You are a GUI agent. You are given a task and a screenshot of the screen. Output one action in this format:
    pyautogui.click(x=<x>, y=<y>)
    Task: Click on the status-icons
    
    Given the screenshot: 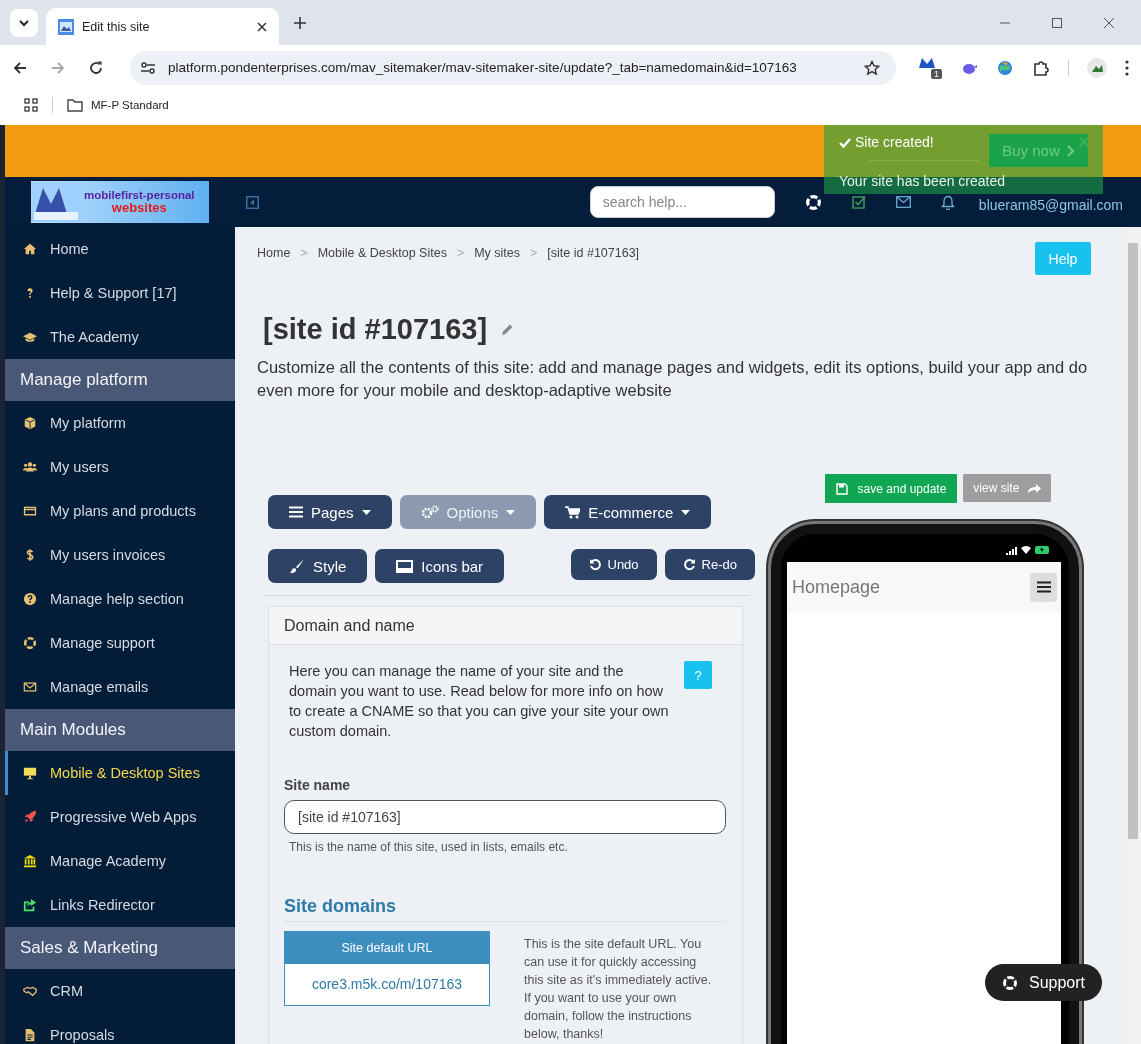 What is the action you would take?
    pyautogui.click(x=1028, y=549)
    